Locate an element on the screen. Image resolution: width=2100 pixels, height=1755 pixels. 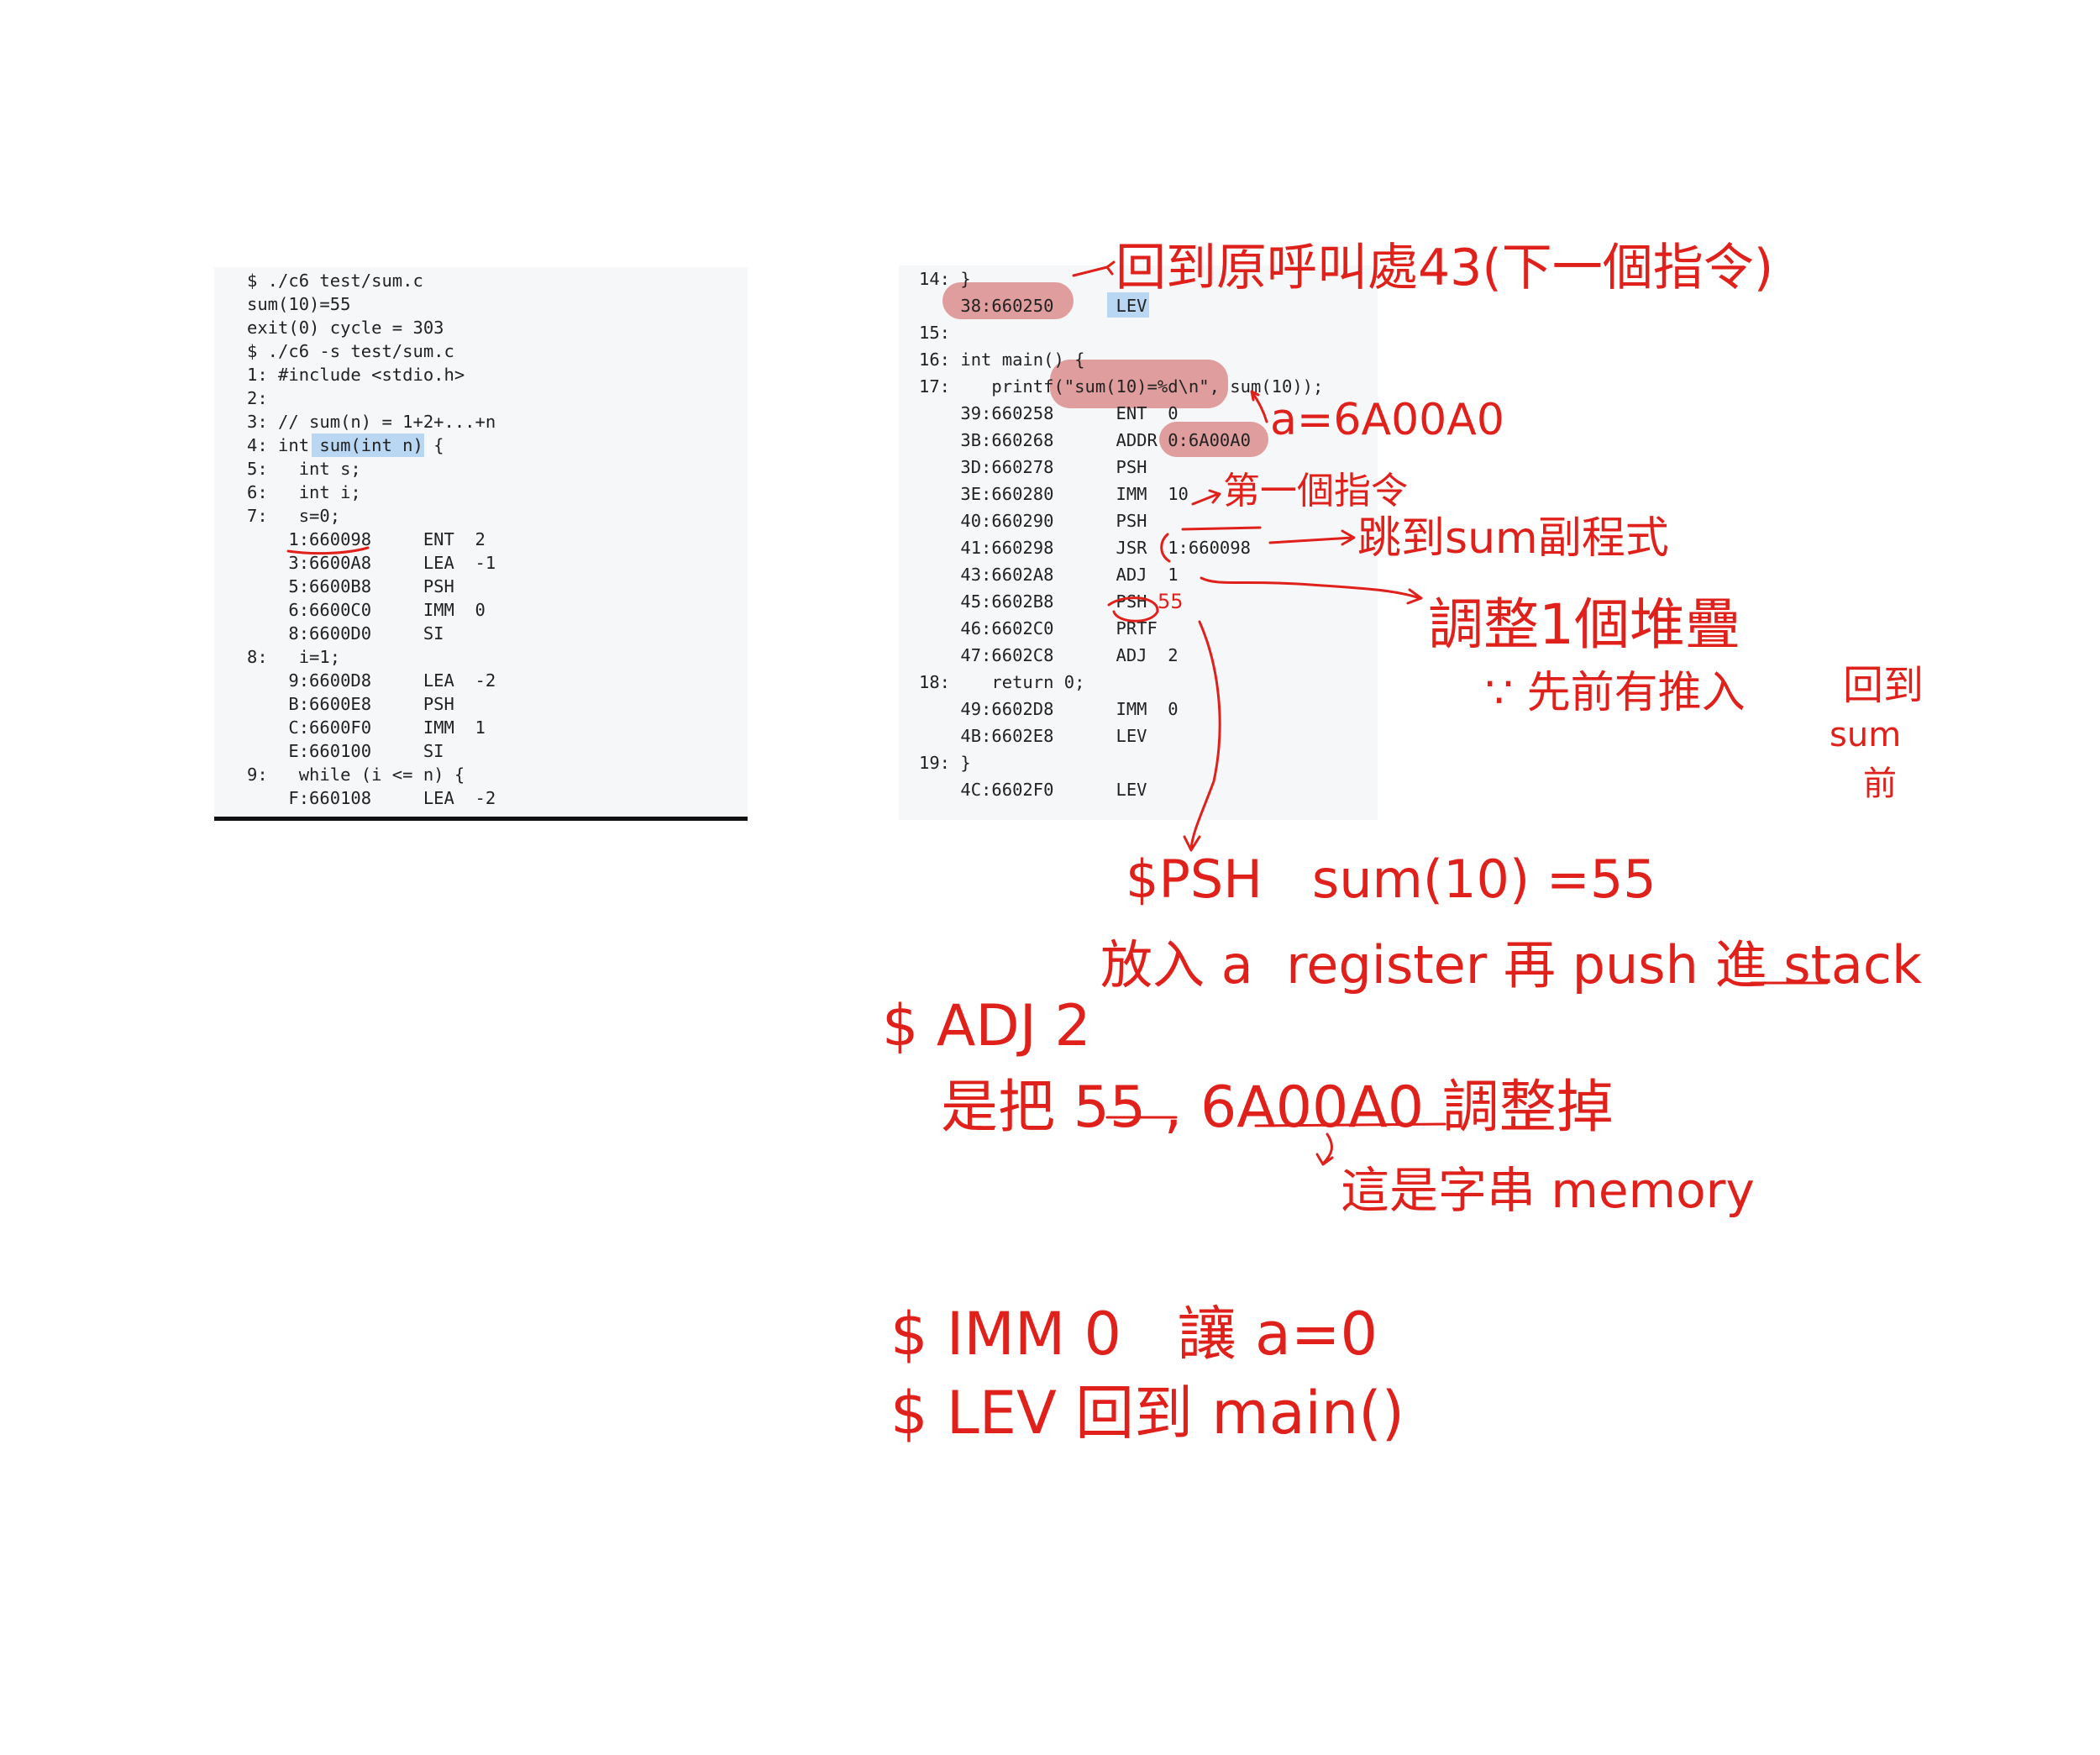
psh-explain-line2: 放入 a register 再 push 進 stack is located at coordinates (1511, 965).